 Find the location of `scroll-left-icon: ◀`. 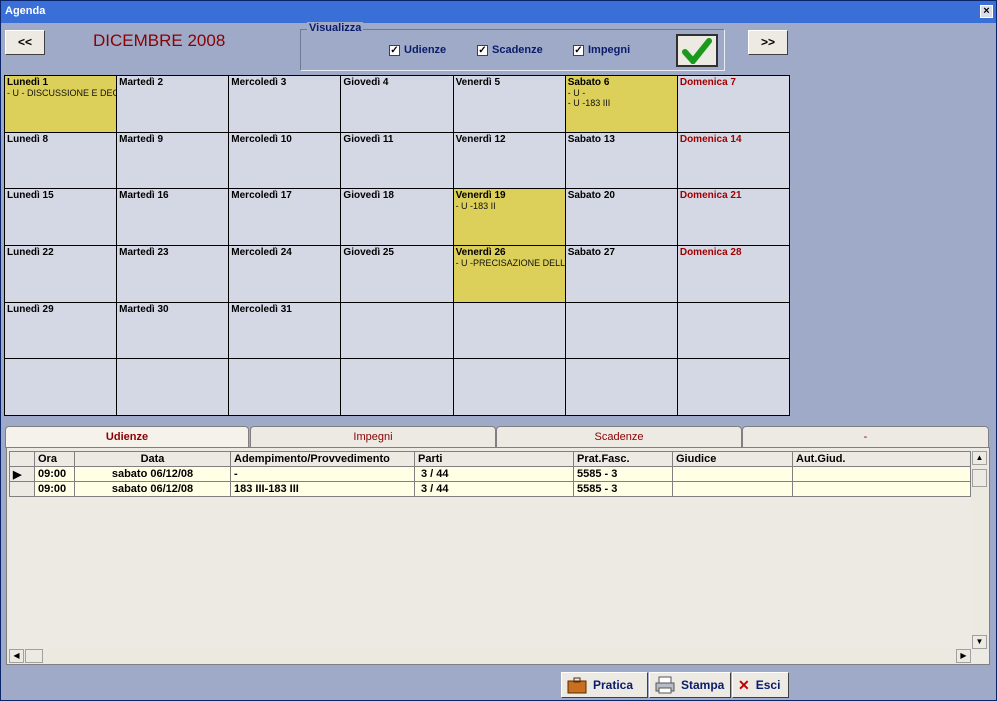

scroll-left-icon: ◀ is located at coordinates (16, 656).